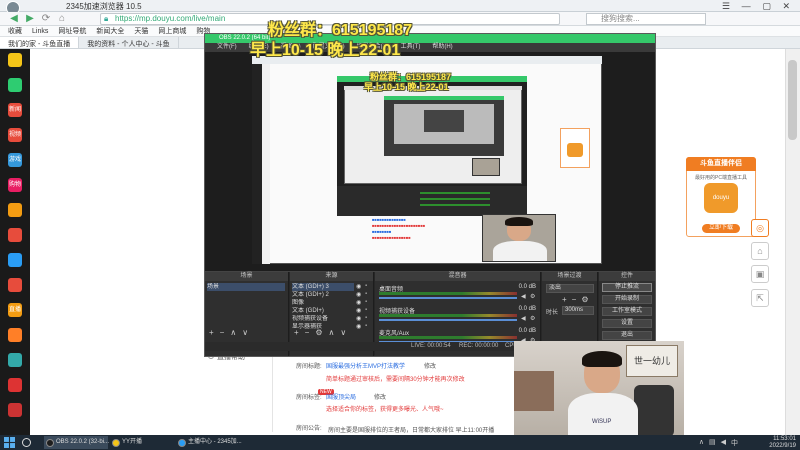 The height and width of the screenshot is (450, 800). Describe the element at coordinates (726, 6) in the screenshot. I see `skin-icon: ☰` at that location.